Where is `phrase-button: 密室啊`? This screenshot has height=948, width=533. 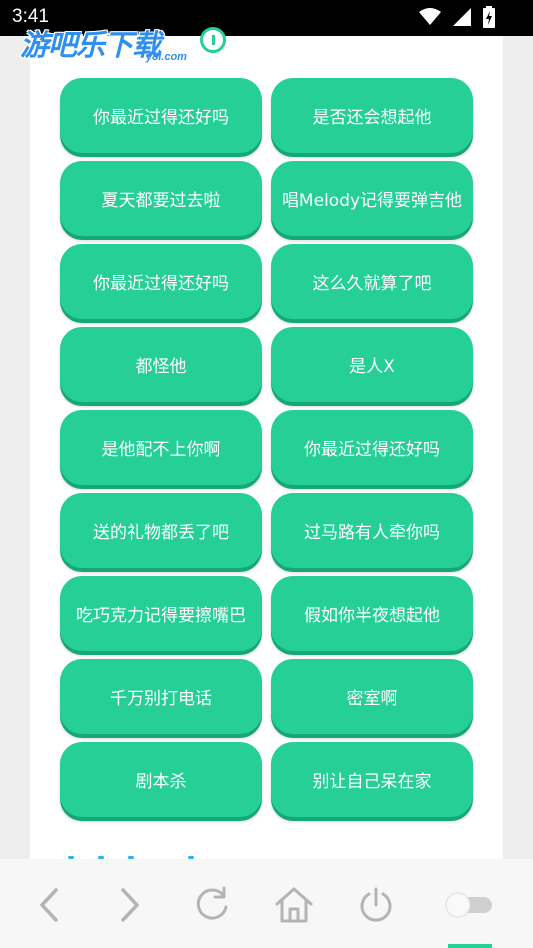 phrase-button: 密室啊 is located at coordinates (372, 696).